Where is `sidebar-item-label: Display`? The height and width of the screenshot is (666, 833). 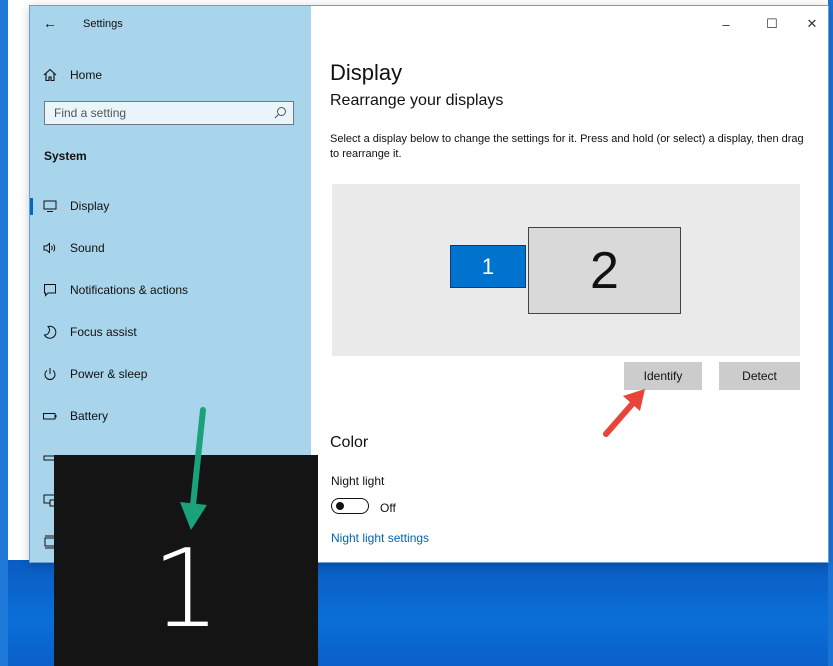 sidebar-item-label: Display is located at coordinates (90, 206).